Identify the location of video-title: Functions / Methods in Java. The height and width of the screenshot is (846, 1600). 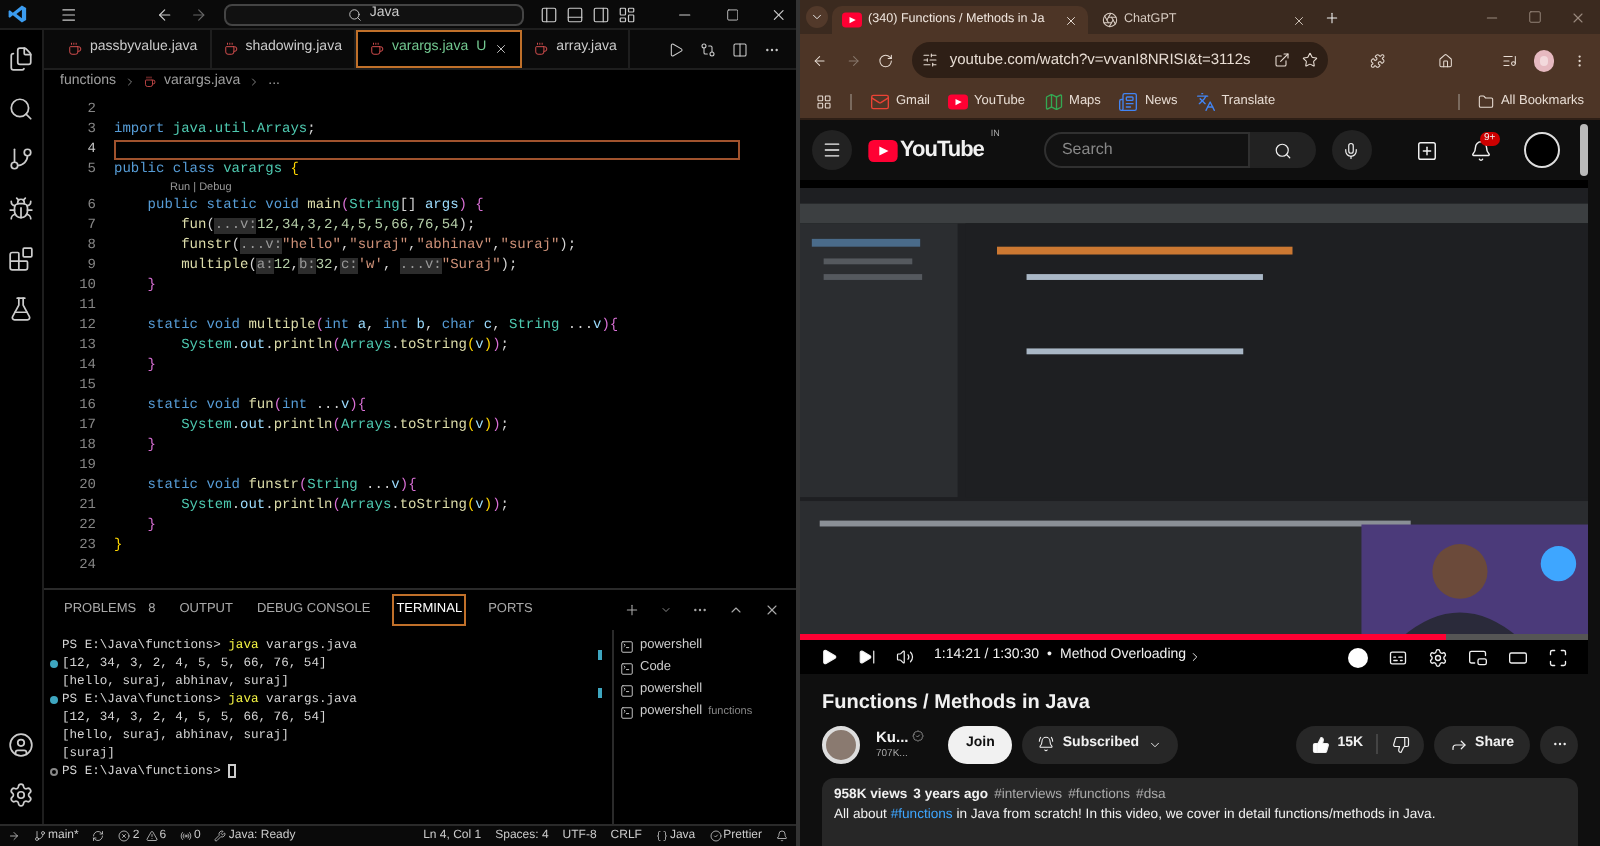
(957, 703).